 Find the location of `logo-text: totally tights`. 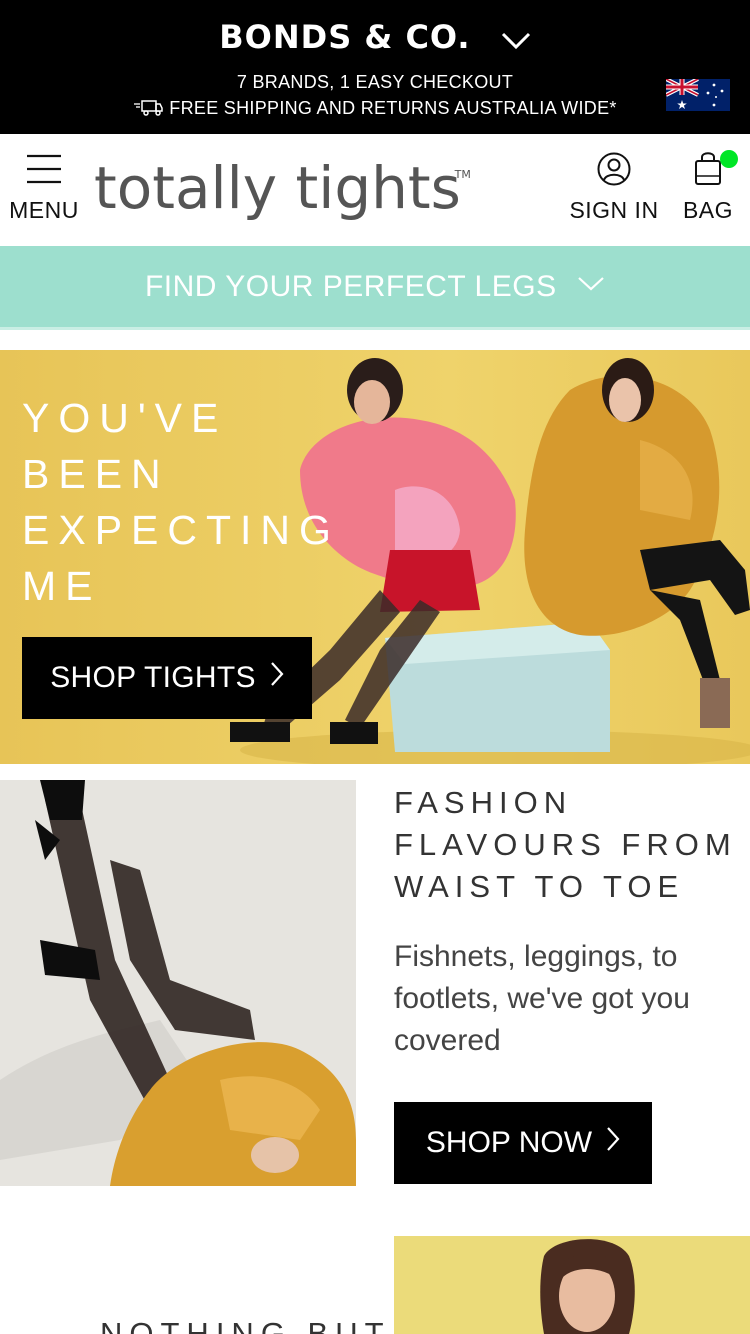

logo-text: totally tights is located at coordinates (277, 188).